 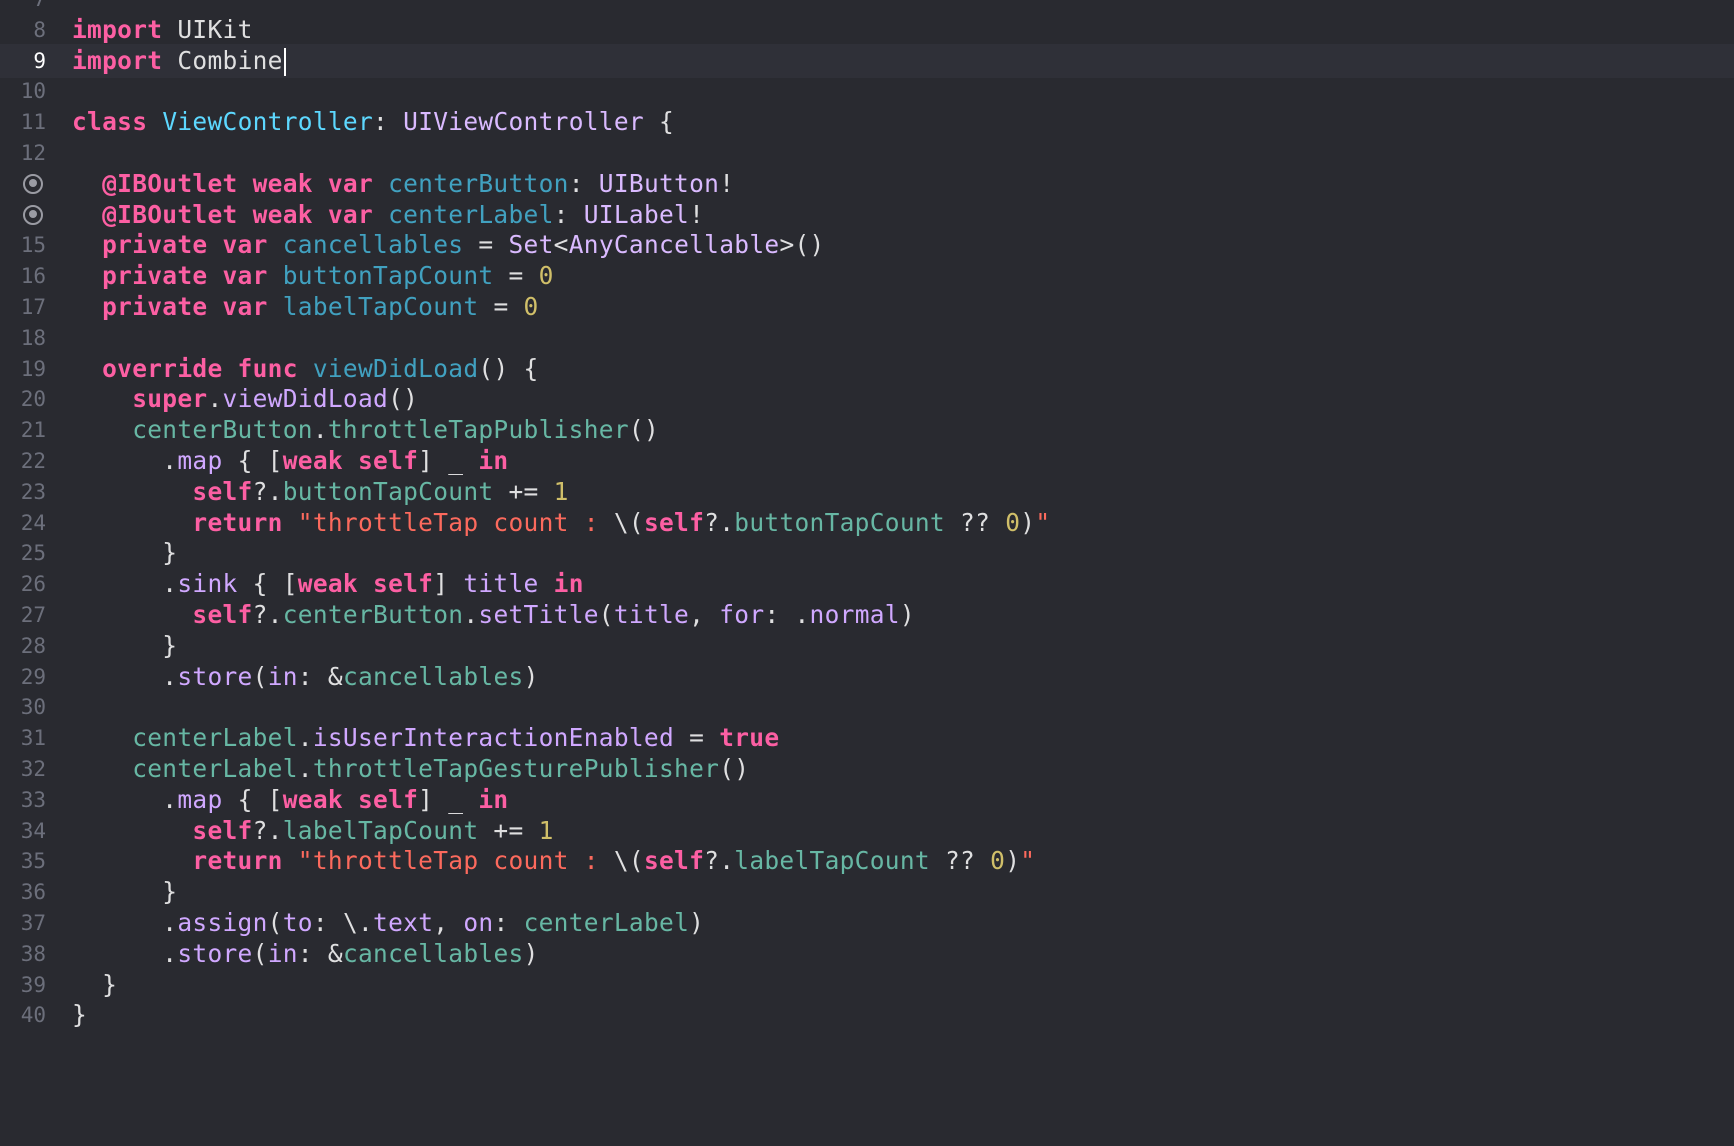 What do you see at coordinates (867, 30) in the screenshot?
I see `code-line: 8 import UIKit` at bounding box center [867, 30].